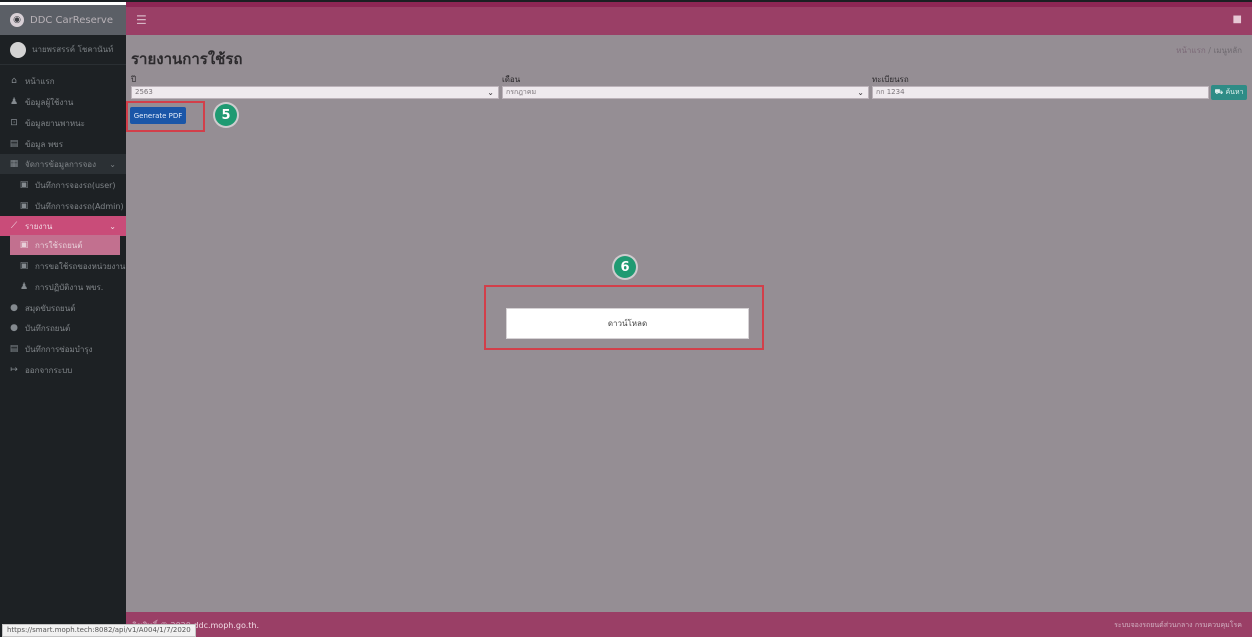 The height and width of the screenshot is (637, 1252). Describe the element at coordinates (75, 185) in the screenshot. I see `sidebar-item-label: บันทึกการจองรถ(user)` at that location.